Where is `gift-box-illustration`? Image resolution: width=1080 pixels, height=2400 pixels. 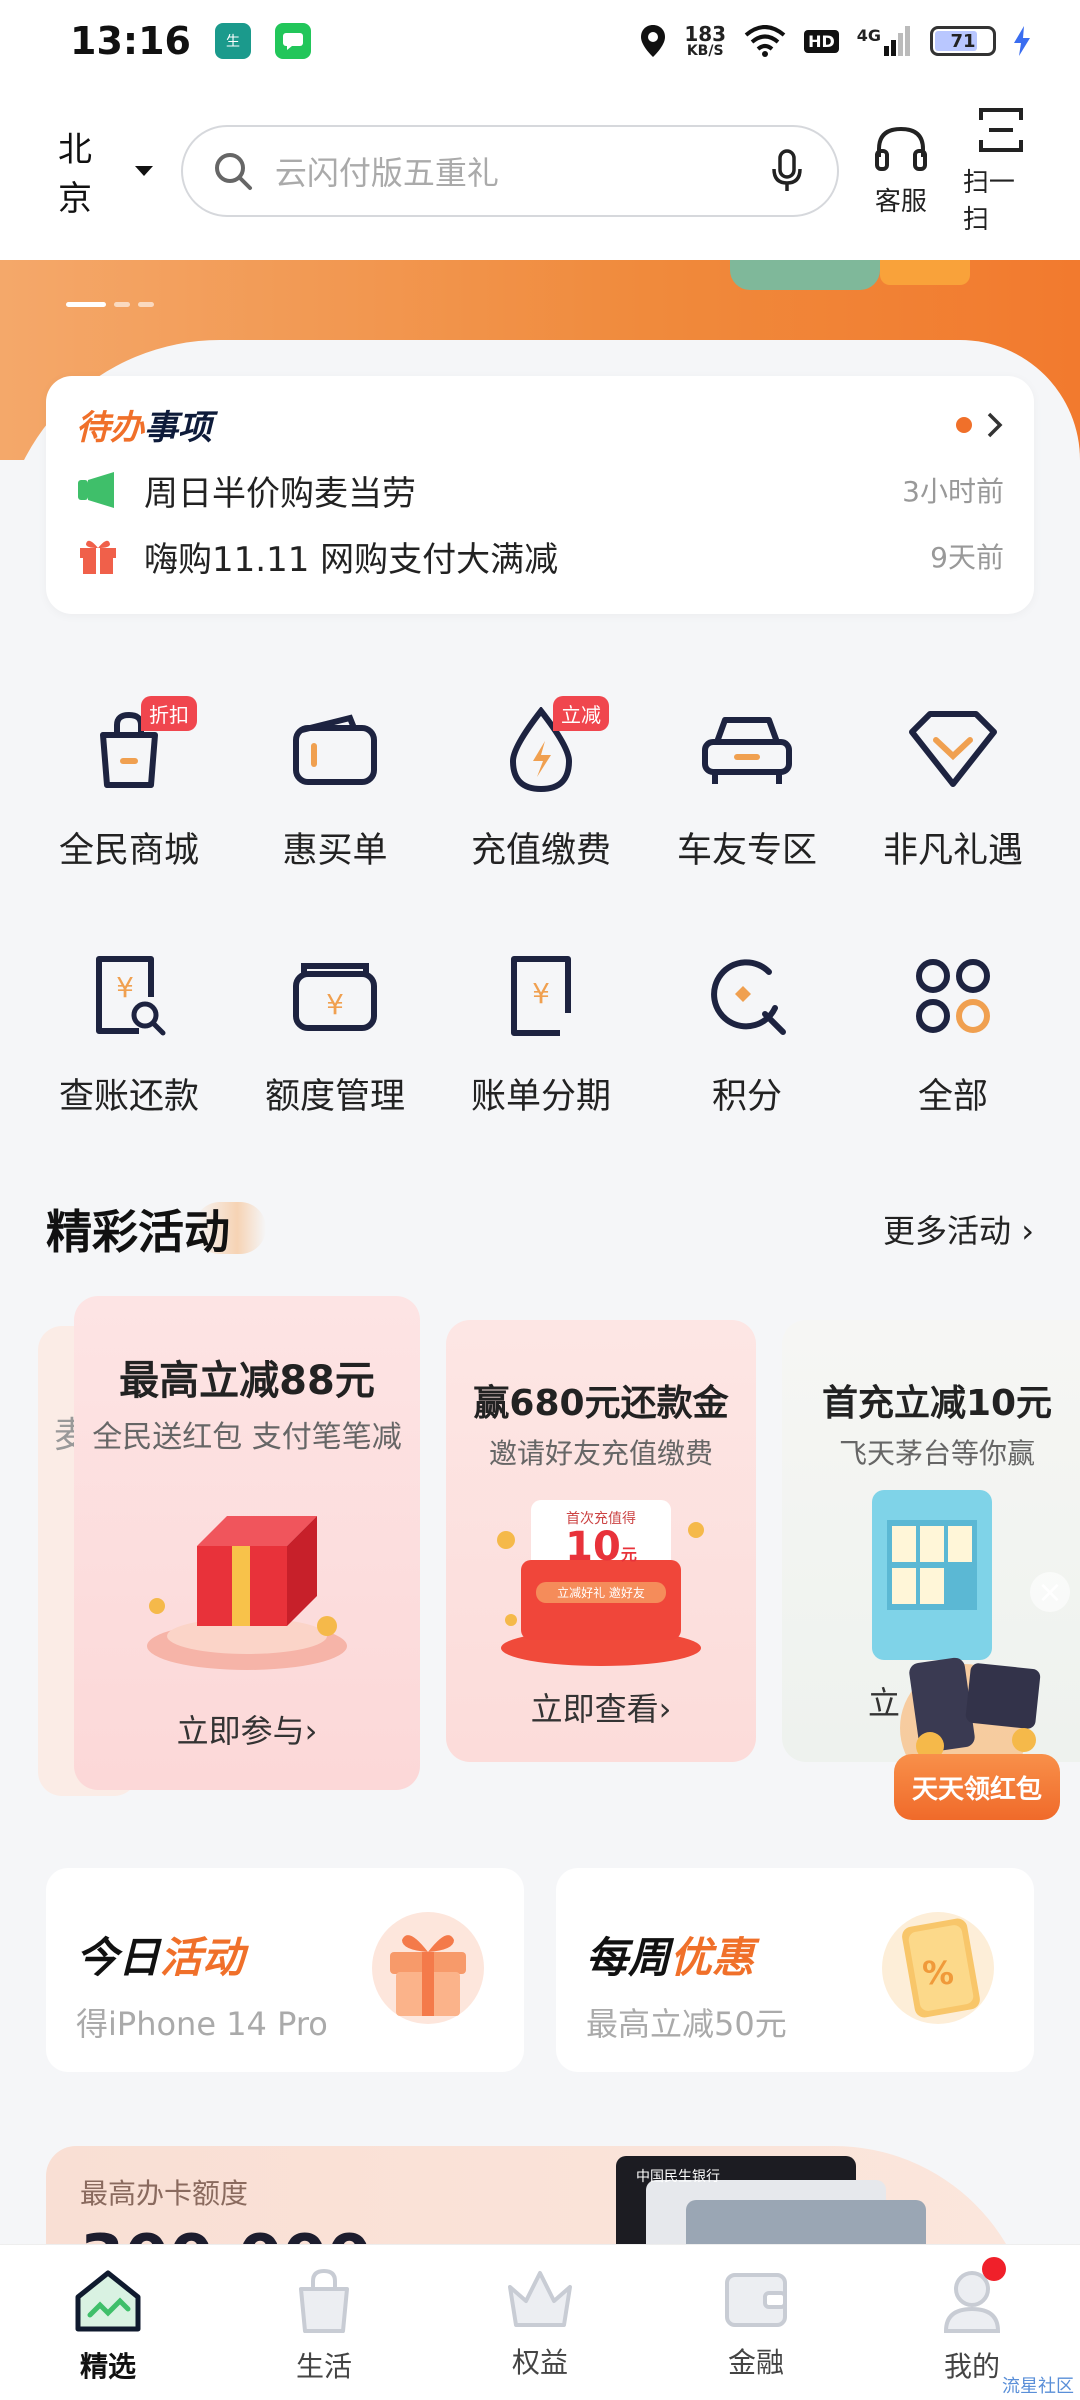 gift-box-illustration is located at coordinates (247, 1593).